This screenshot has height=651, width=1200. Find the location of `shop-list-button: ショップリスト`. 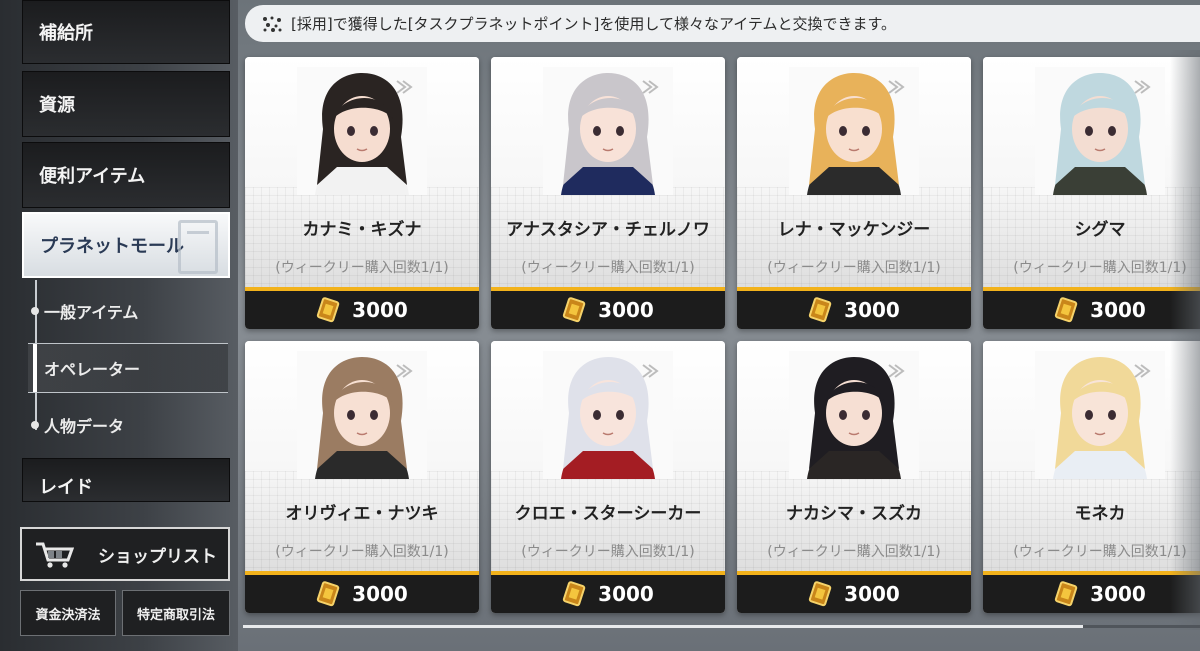

shop-list-button: ショップリスト is located at coordinates (125, 554).